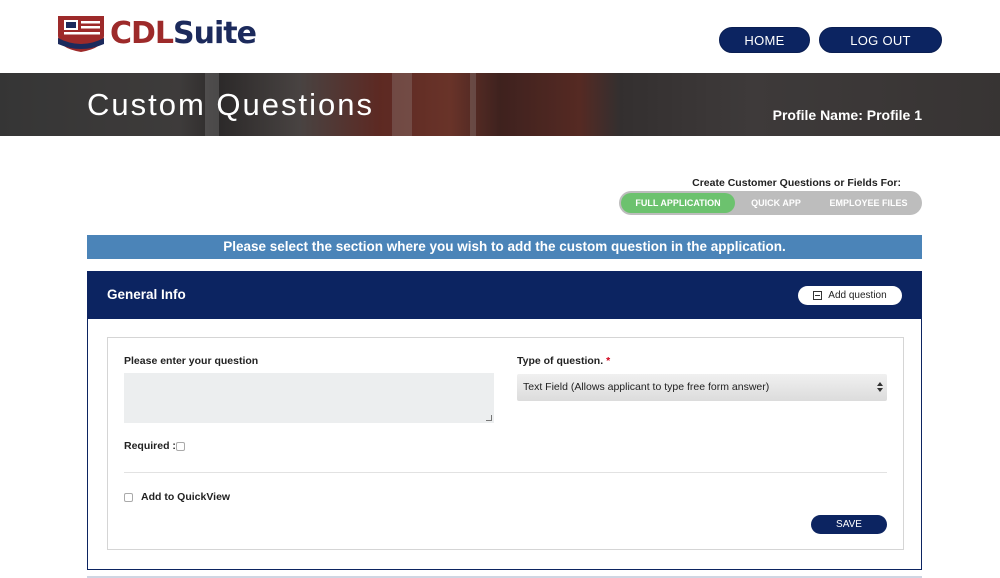 The height and width of the screenshot is (578, 1000). What do you see at coordinates (678, 203) in the screenshot?
I see `tab-full-application: FULL APPLICATION` at bounding box center [678, 203].